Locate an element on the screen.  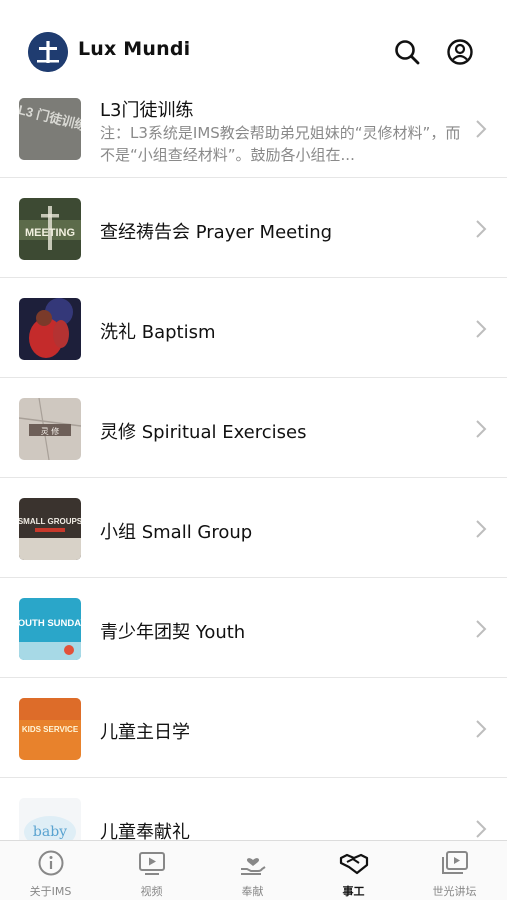
spiritual-exercises-thumbnail: 灵 修 is located at coordinates (50, 429).